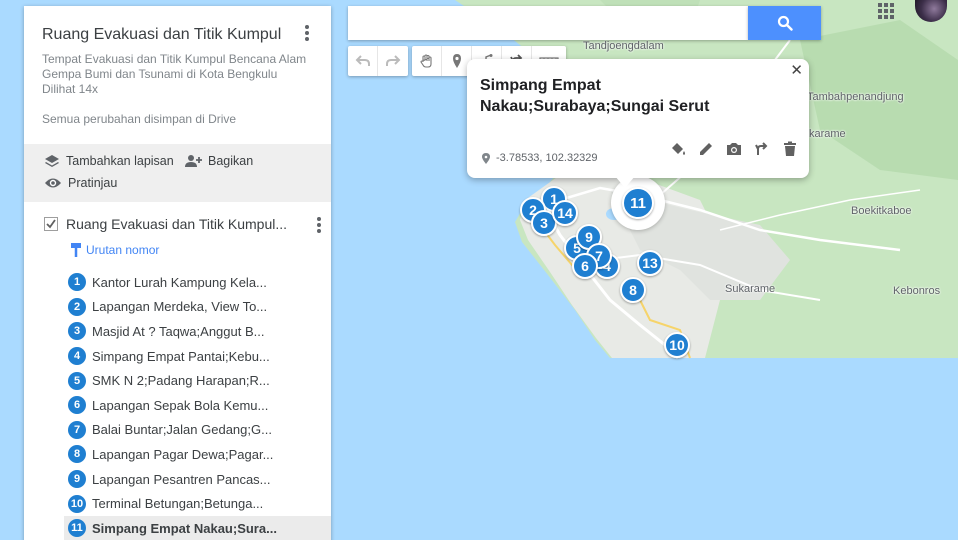 The width and height of the screenshot is (958, 540). I want to click on undo-button, so click(363, 61).